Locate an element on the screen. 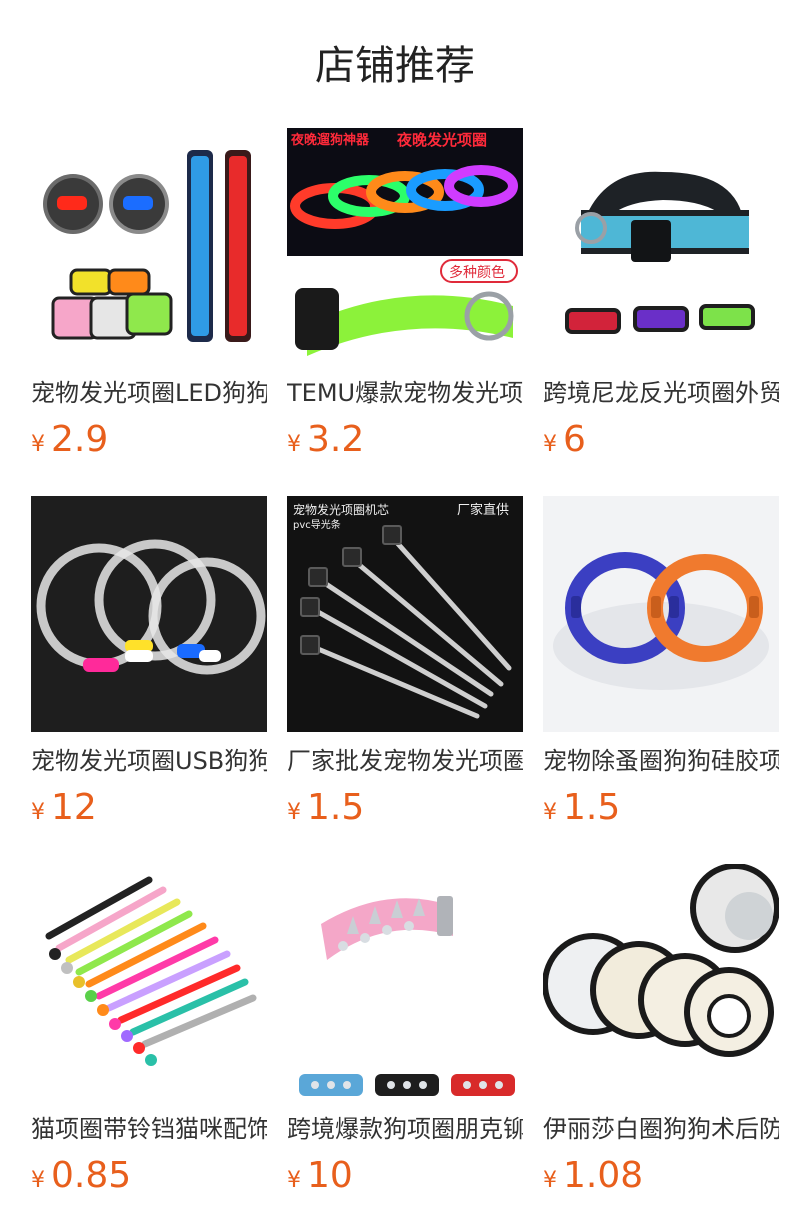  product-card: 猫项圈带铃铛猫咪配饰 ¥0.85 is located at coordinates (149, 1048).